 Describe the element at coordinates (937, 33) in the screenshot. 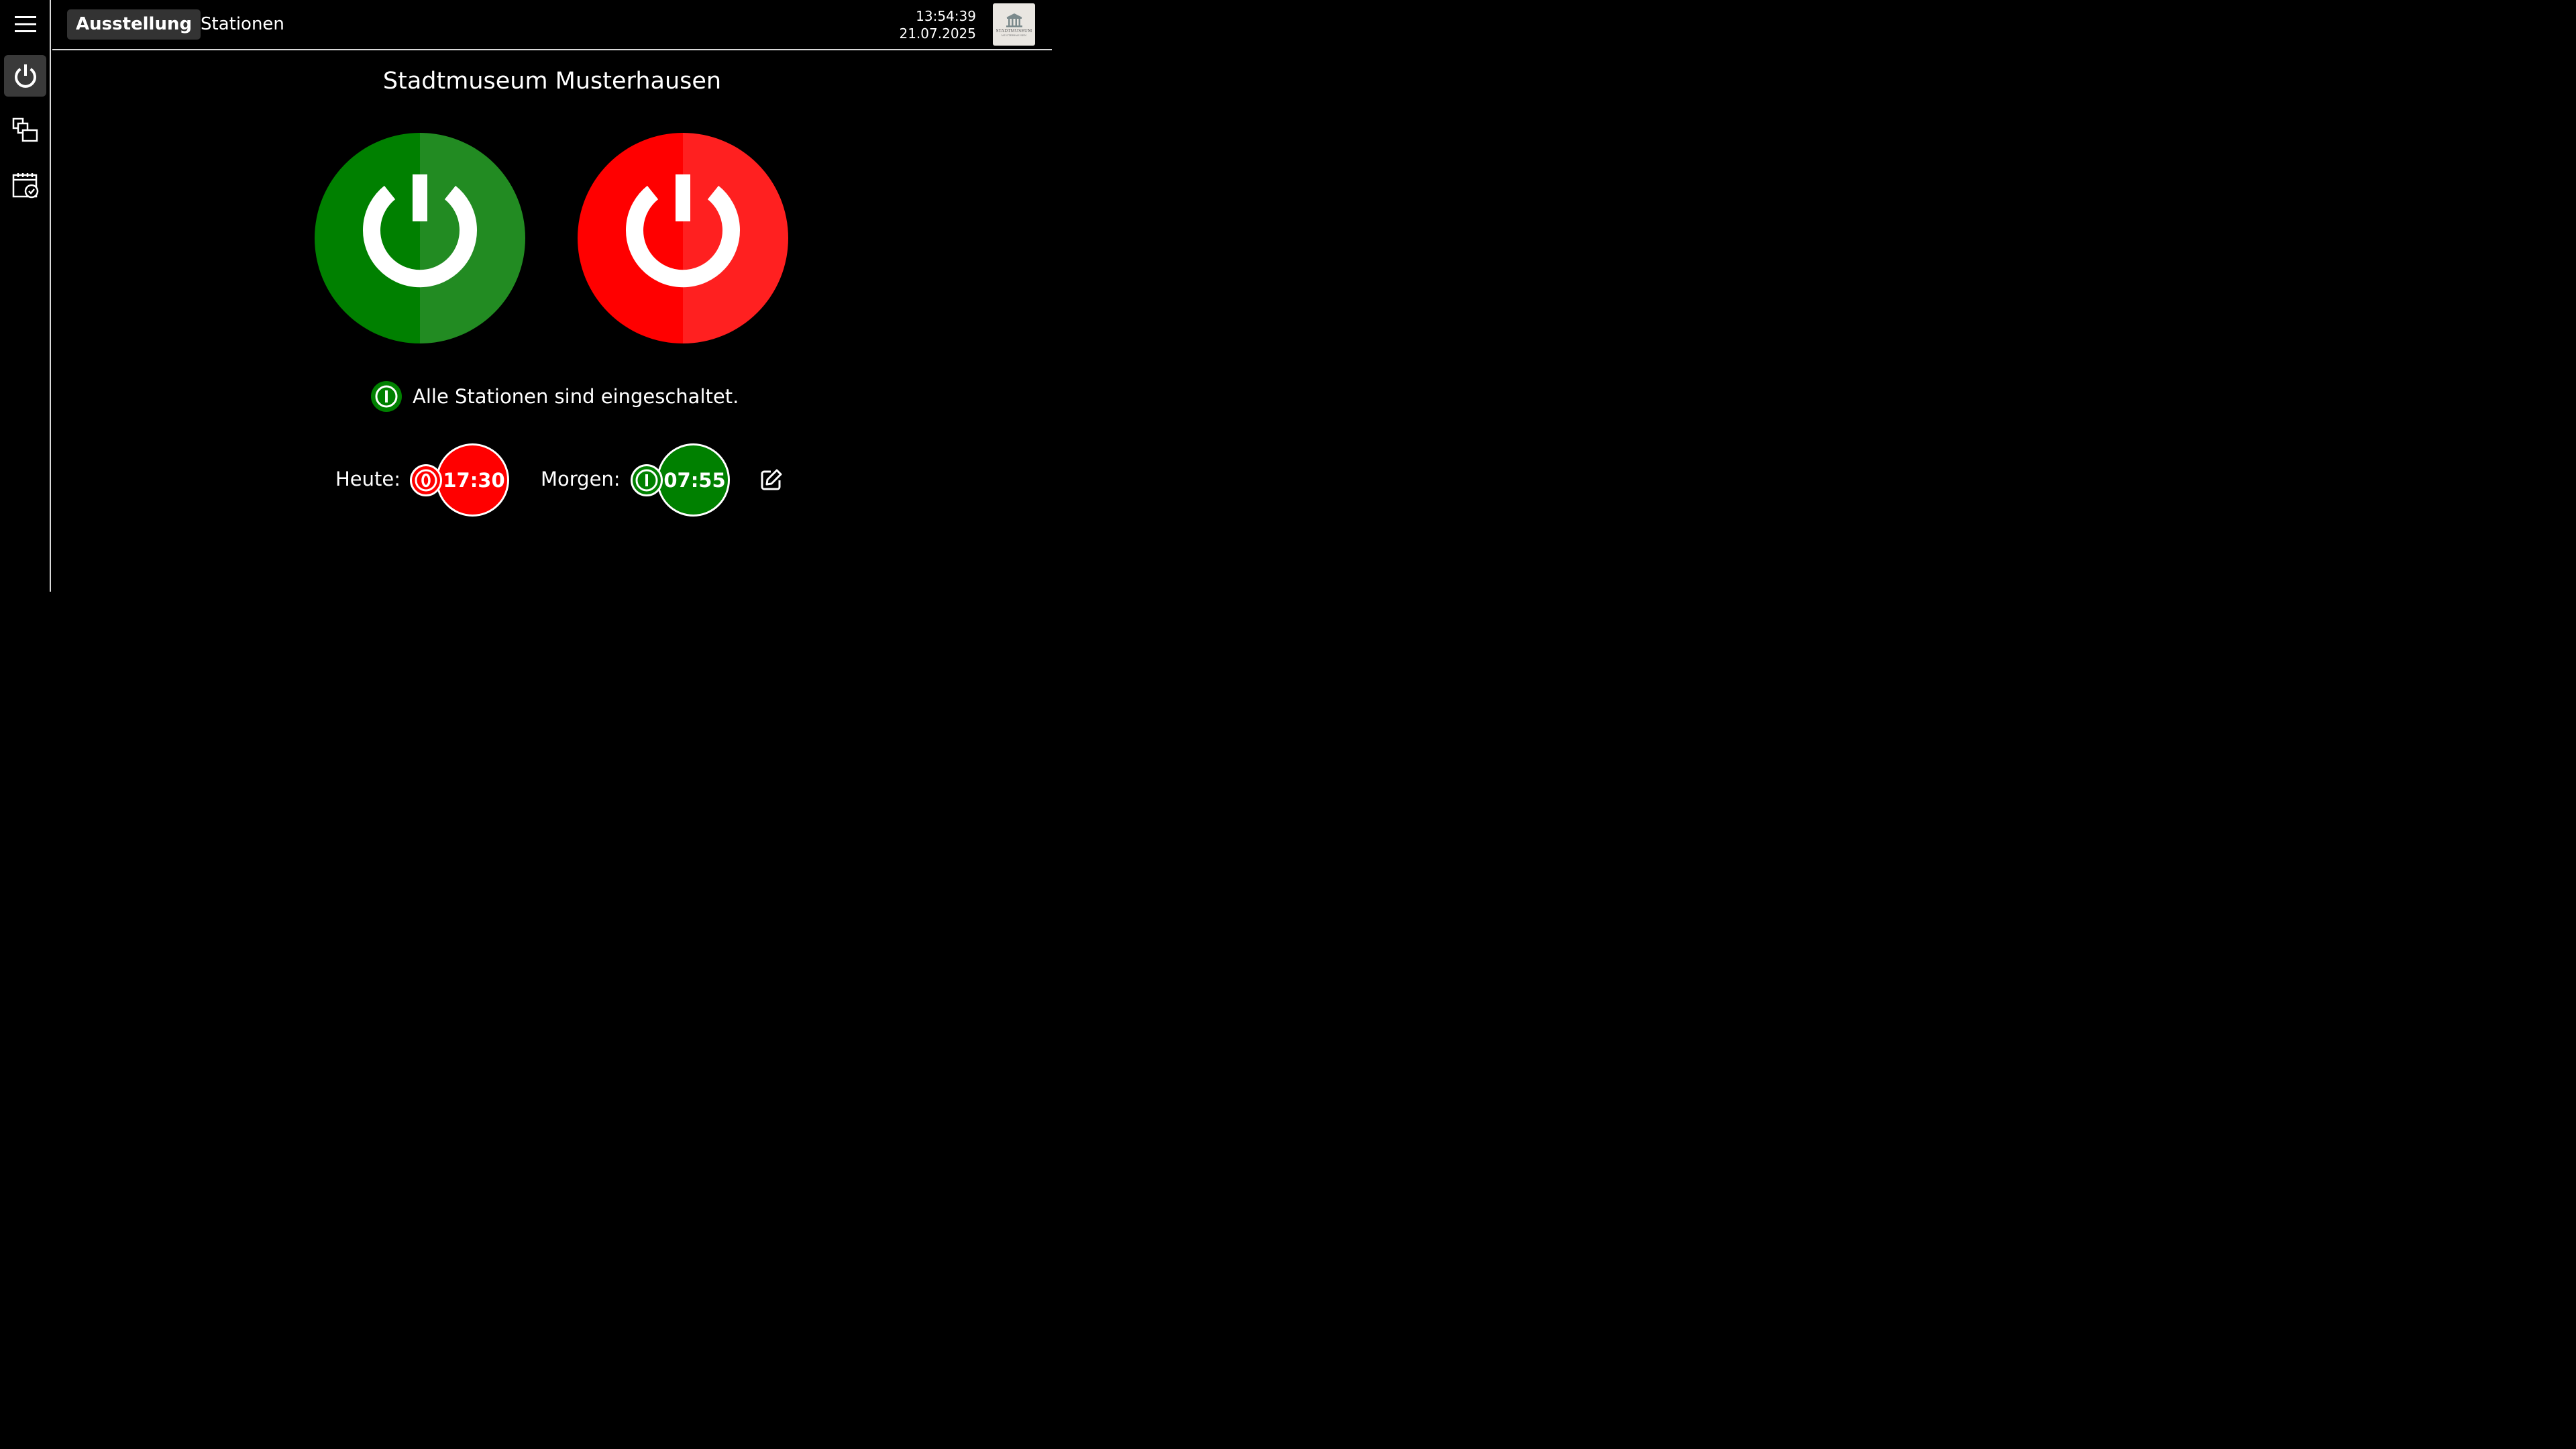

I see `clock-date: 21.07.2025` at that location.